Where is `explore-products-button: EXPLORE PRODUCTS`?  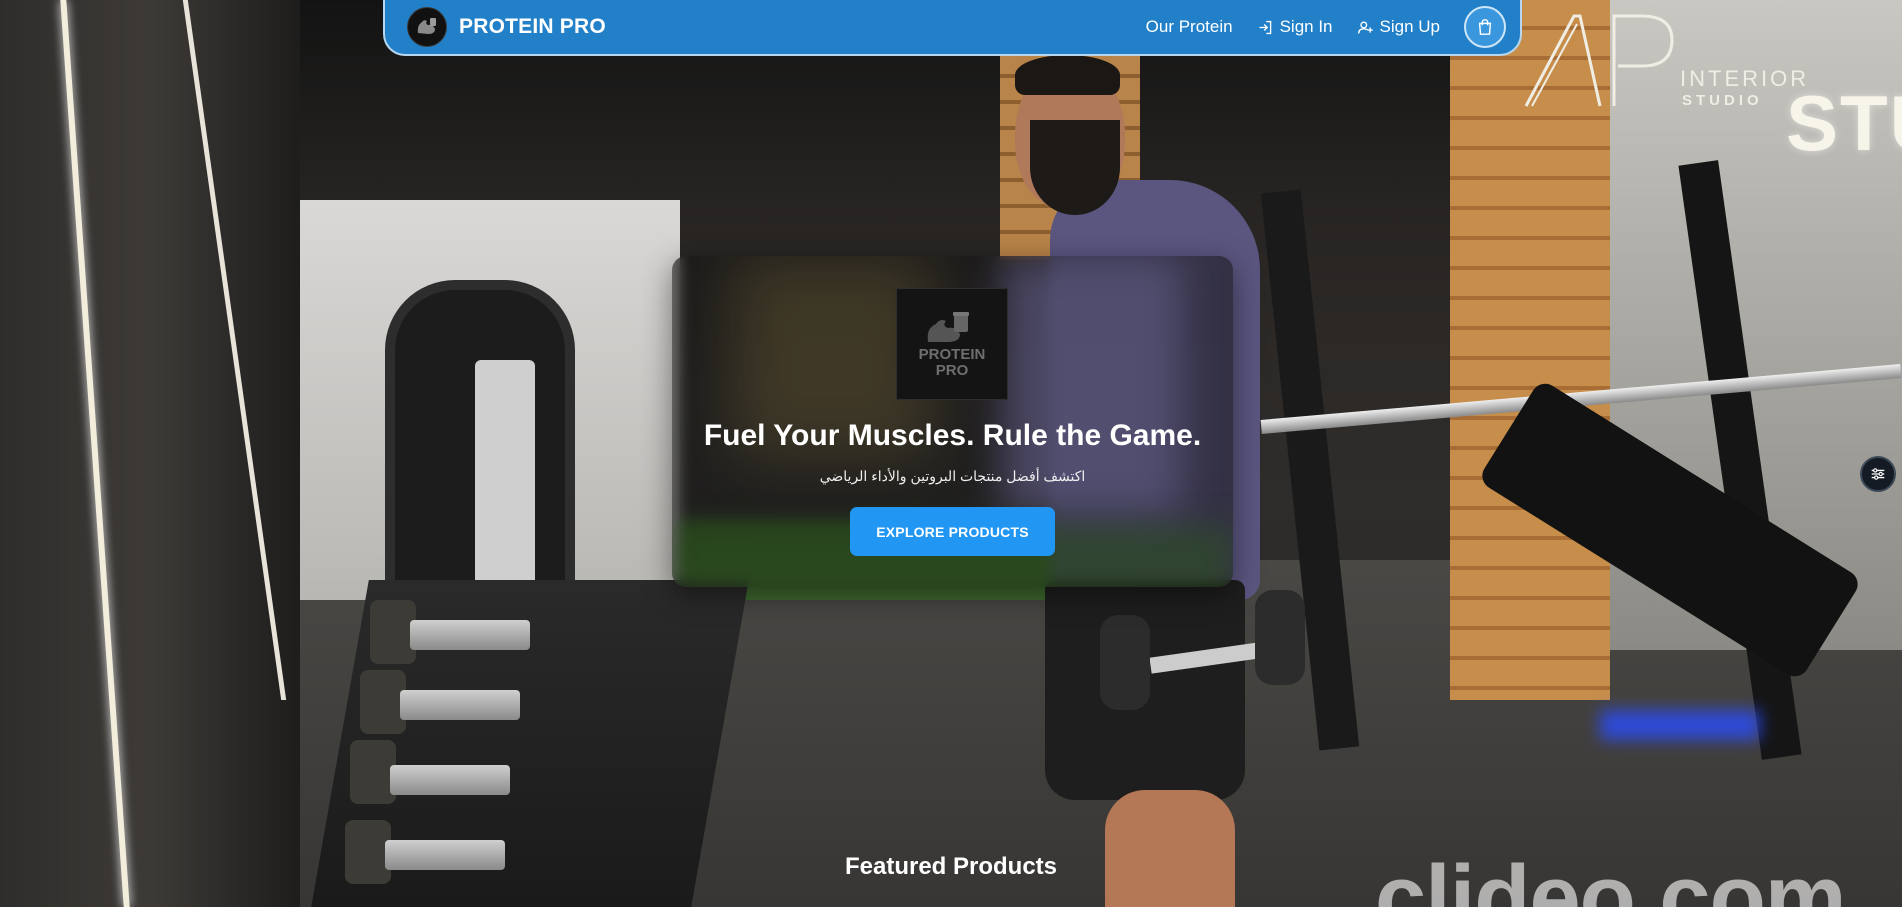 explore-products-button: EXPLORE PRODUCTS is located at coordinates (952, 531).